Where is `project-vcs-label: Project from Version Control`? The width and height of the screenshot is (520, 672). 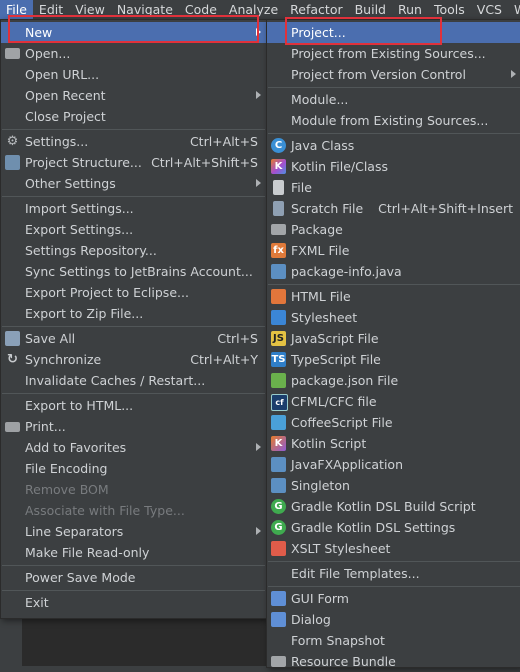 project-vcs-label: Project from Version Control is located at coordinates (378, 74).